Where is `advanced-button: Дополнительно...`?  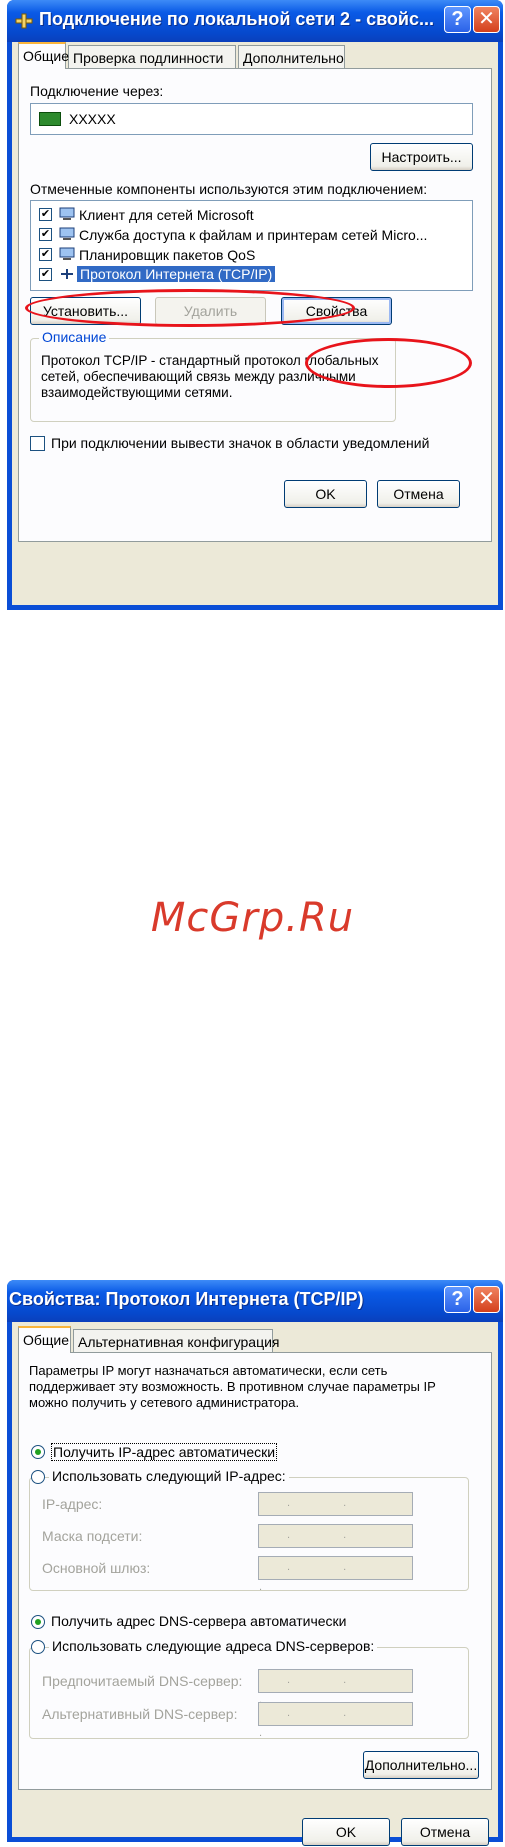 advanced-button: Дополнительно... is located at coordinates (421, 1765).